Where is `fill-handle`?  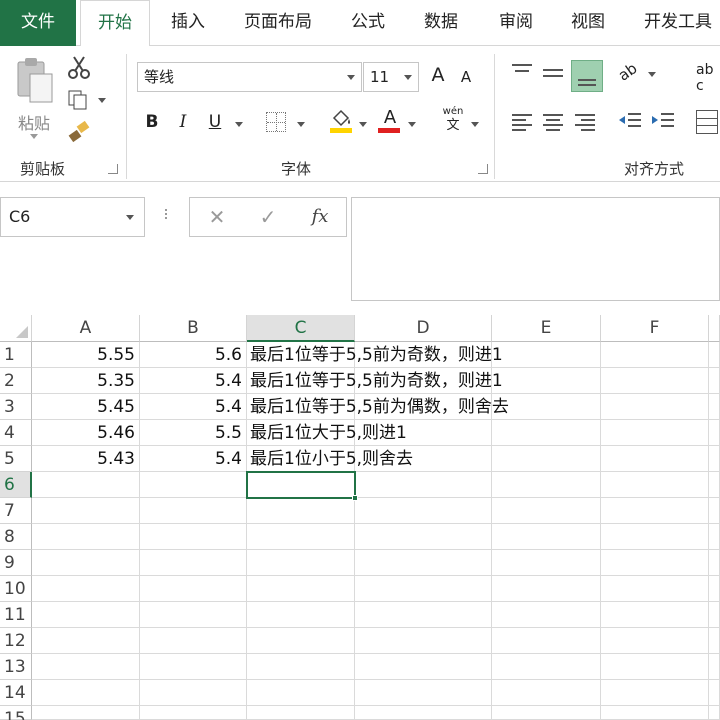 fill-handle is located at coordinates (355, 498).